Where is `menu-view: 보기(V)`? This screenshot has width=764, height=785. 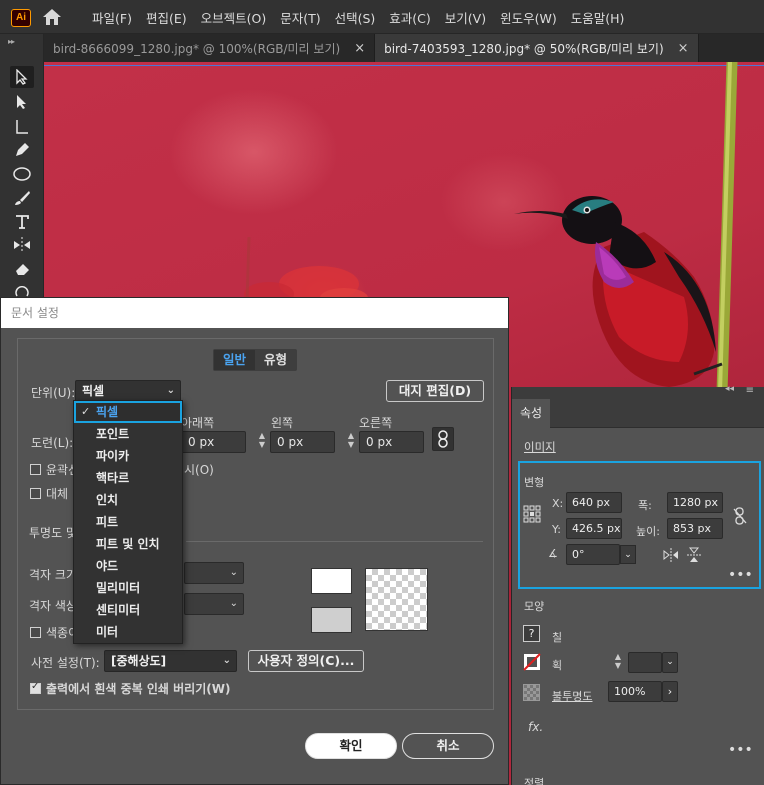
menu-view: 보기(V) is located at coordinates (465, 17).